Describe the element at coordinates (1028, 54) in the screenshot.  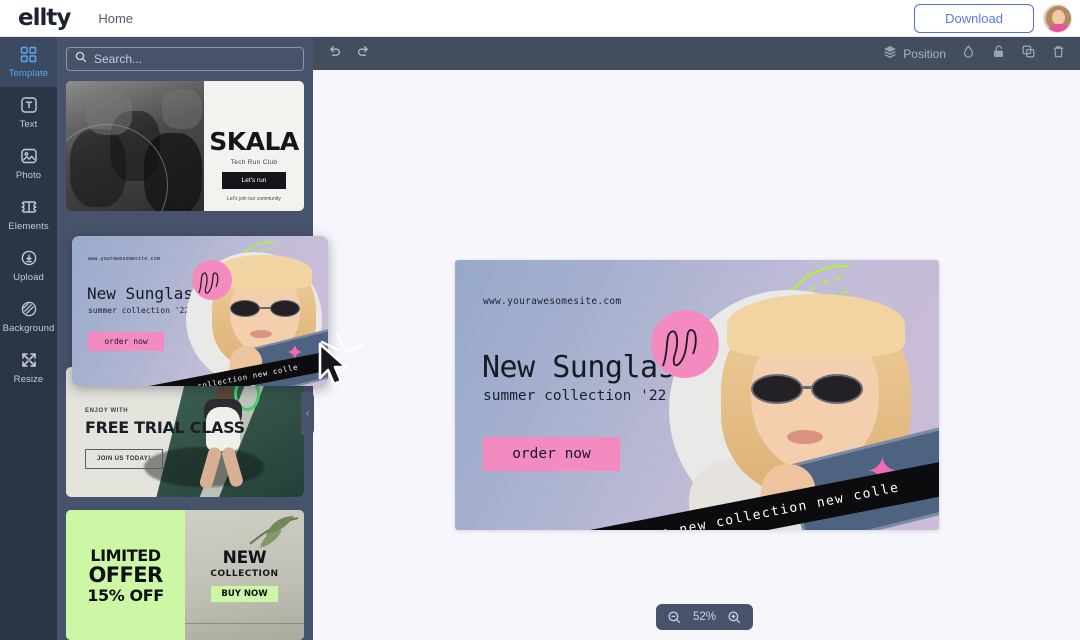
I see `duplicate-icon` at that location.